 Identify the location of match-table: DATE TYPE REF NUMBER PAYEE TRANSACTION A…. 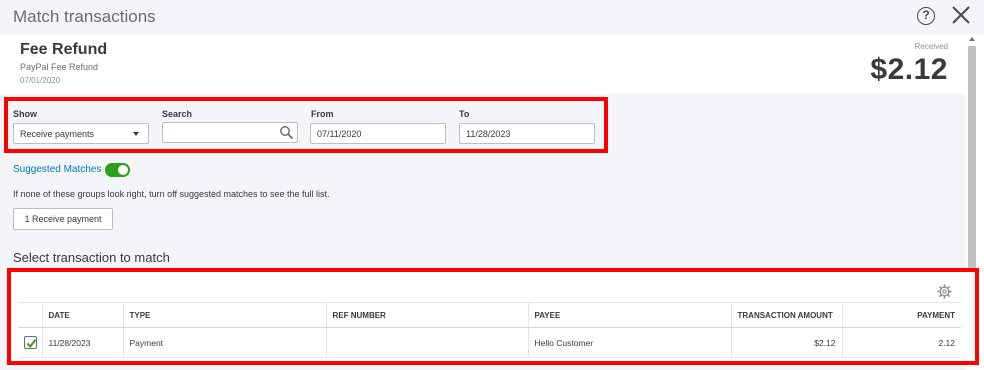
(489, 330).